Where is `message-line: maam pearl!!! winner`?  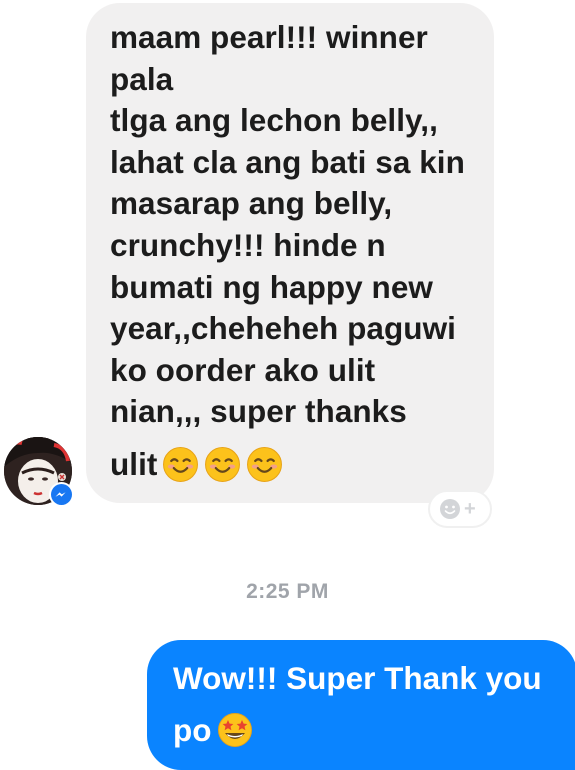 message-line: maam pearl!!! winner is located at coordinates (269, 37).